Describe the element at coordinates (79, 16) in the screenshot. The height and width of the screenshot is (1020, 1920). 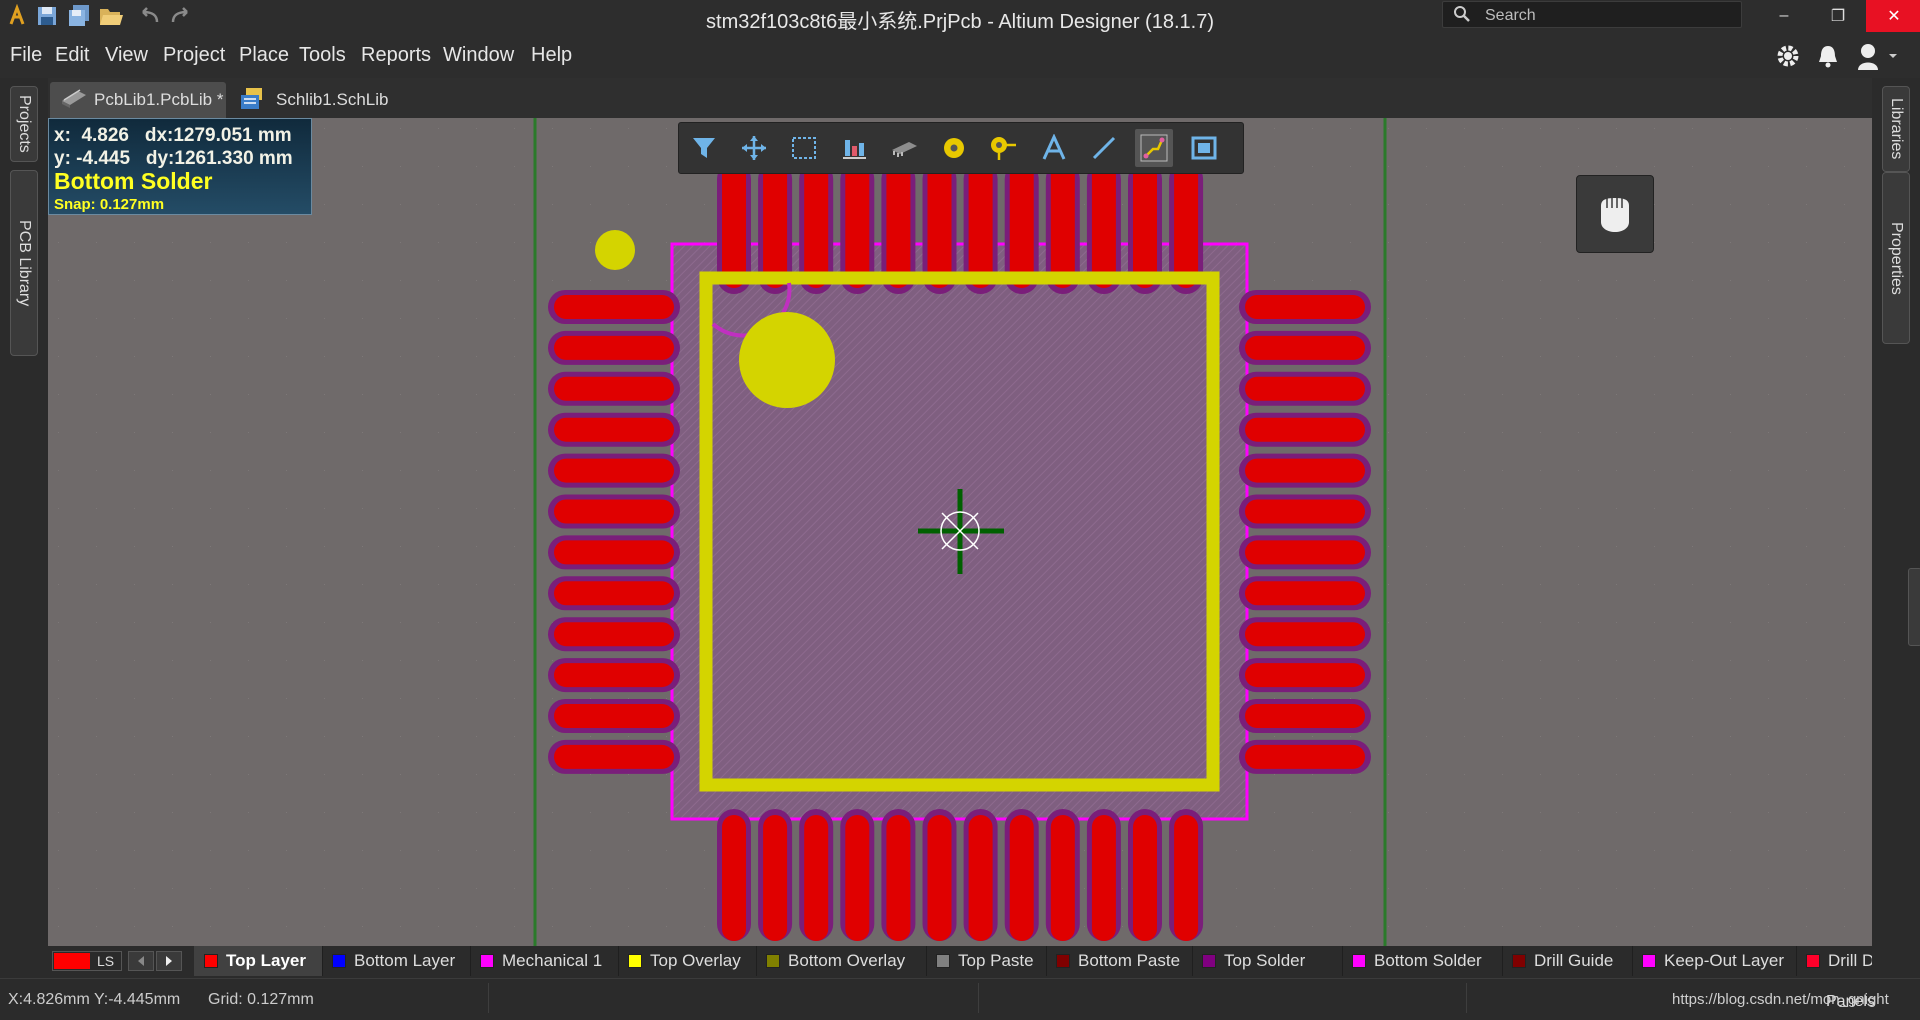
I see `save-all-icon` at that location.